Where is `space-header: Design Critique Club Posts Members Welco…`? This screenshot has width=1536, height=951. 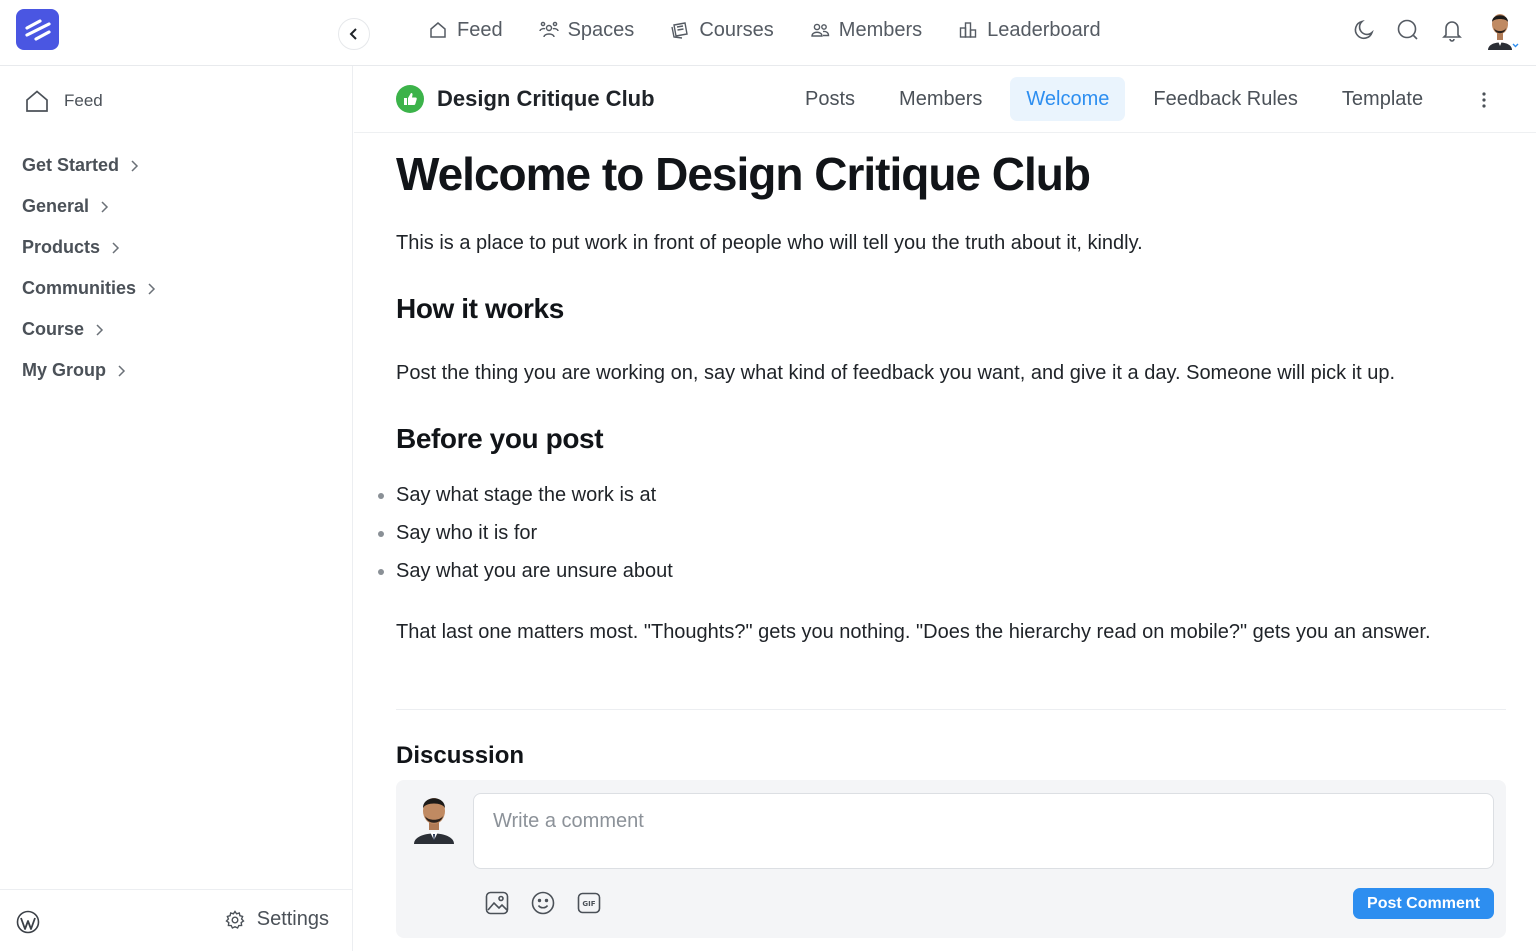
space-header: Design Critique Club Posts Members Welco… is located at coordinates (945, 99).